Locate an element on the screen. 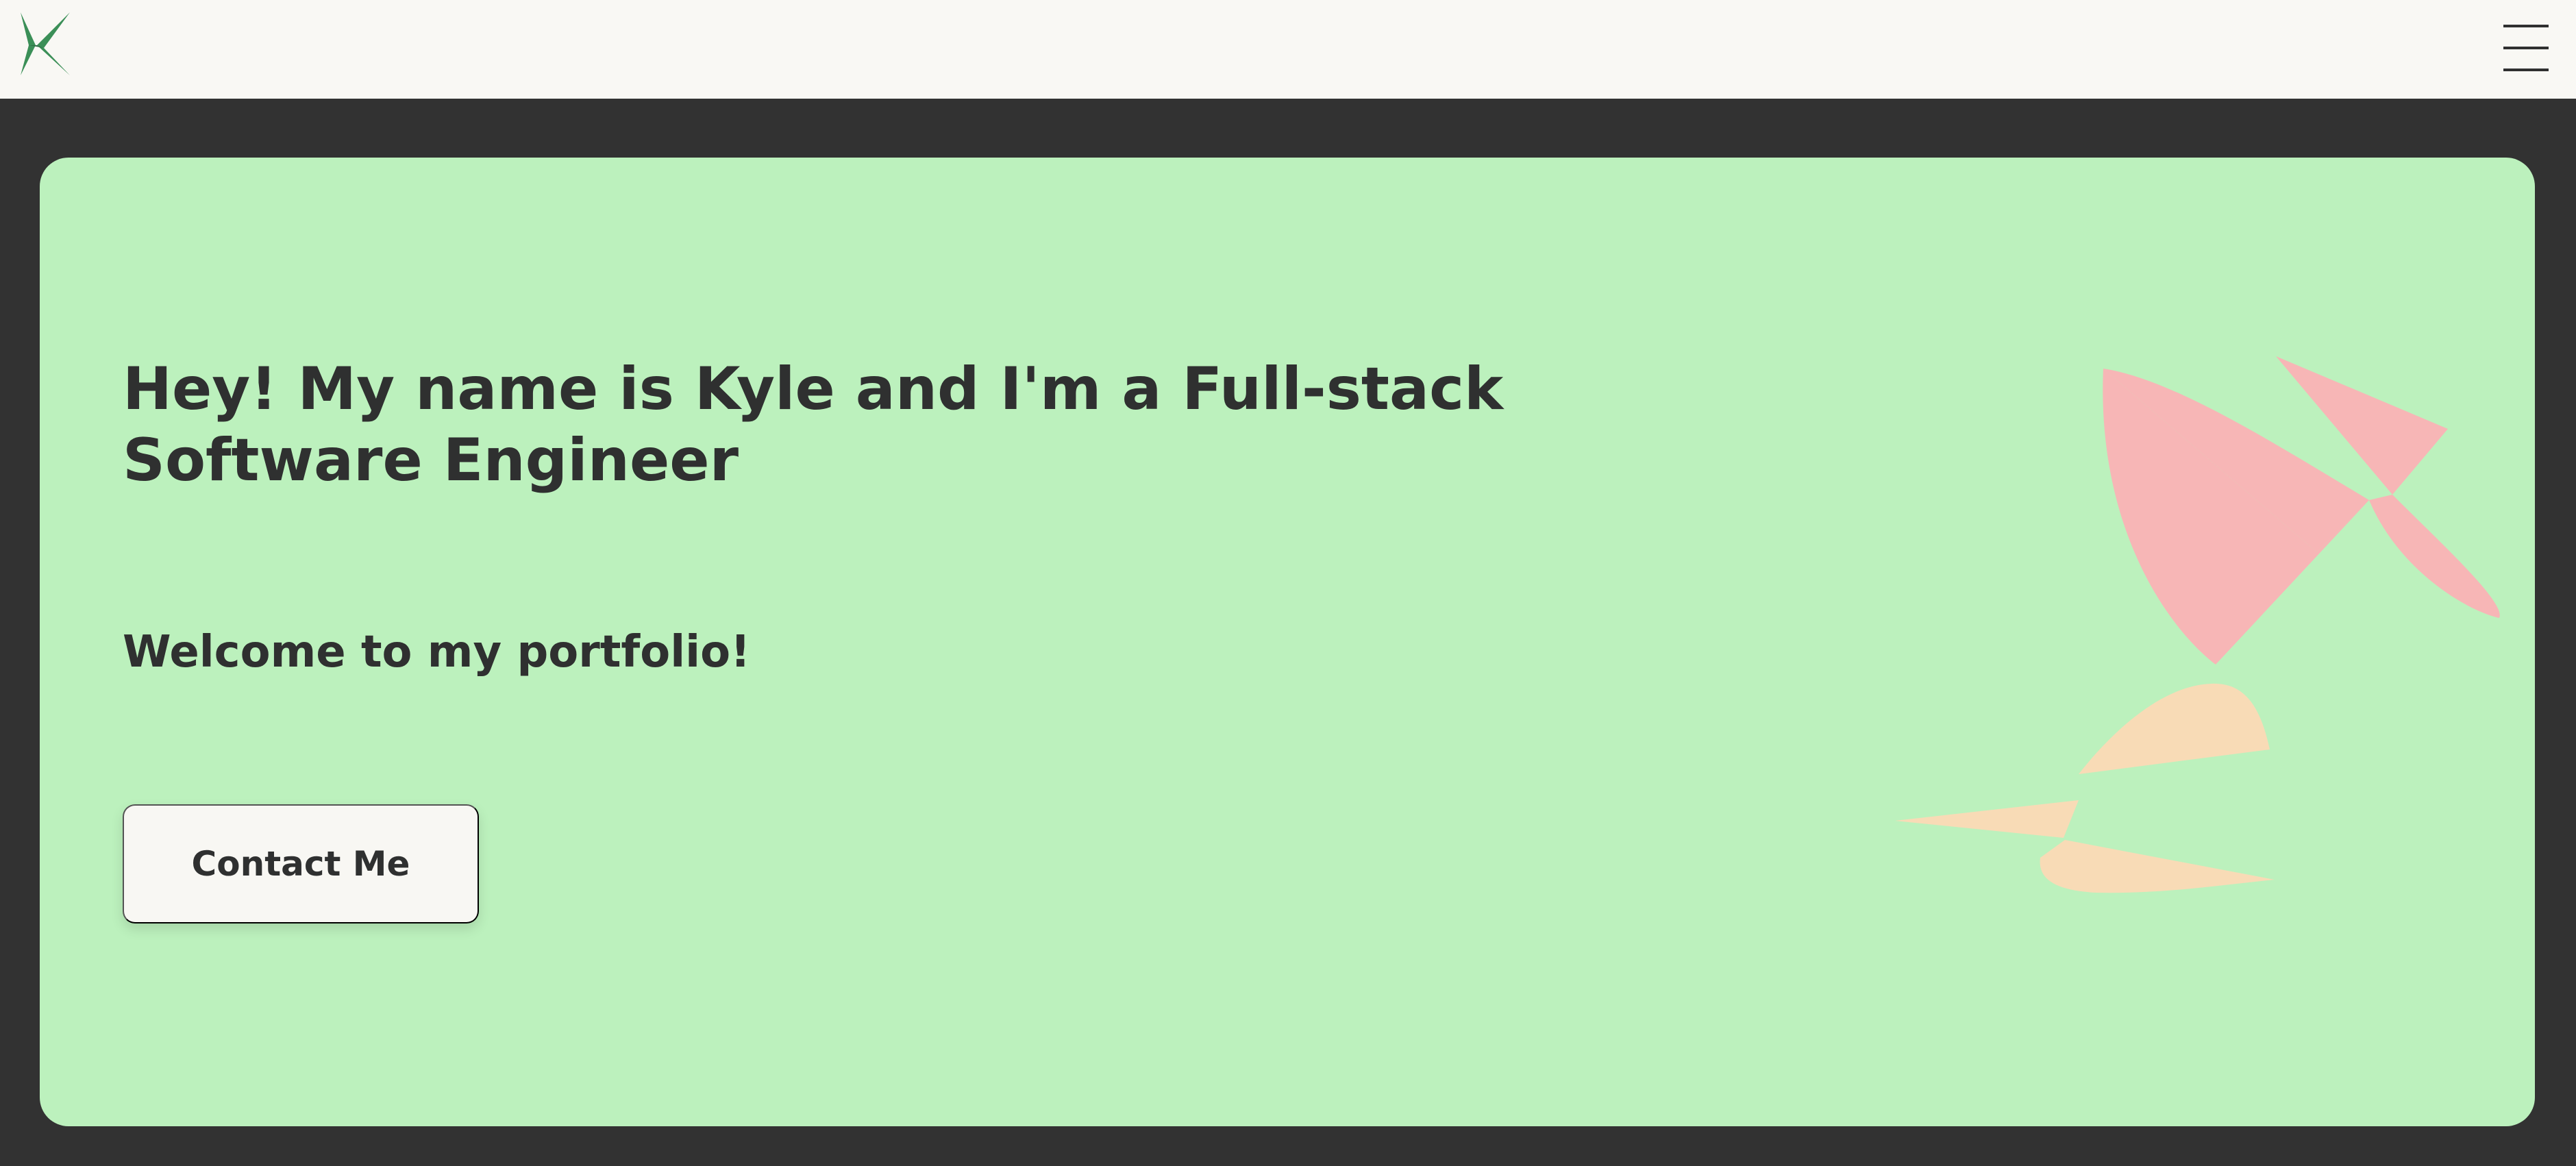  top-navigation-bar is located at coordinates (1288, 49).